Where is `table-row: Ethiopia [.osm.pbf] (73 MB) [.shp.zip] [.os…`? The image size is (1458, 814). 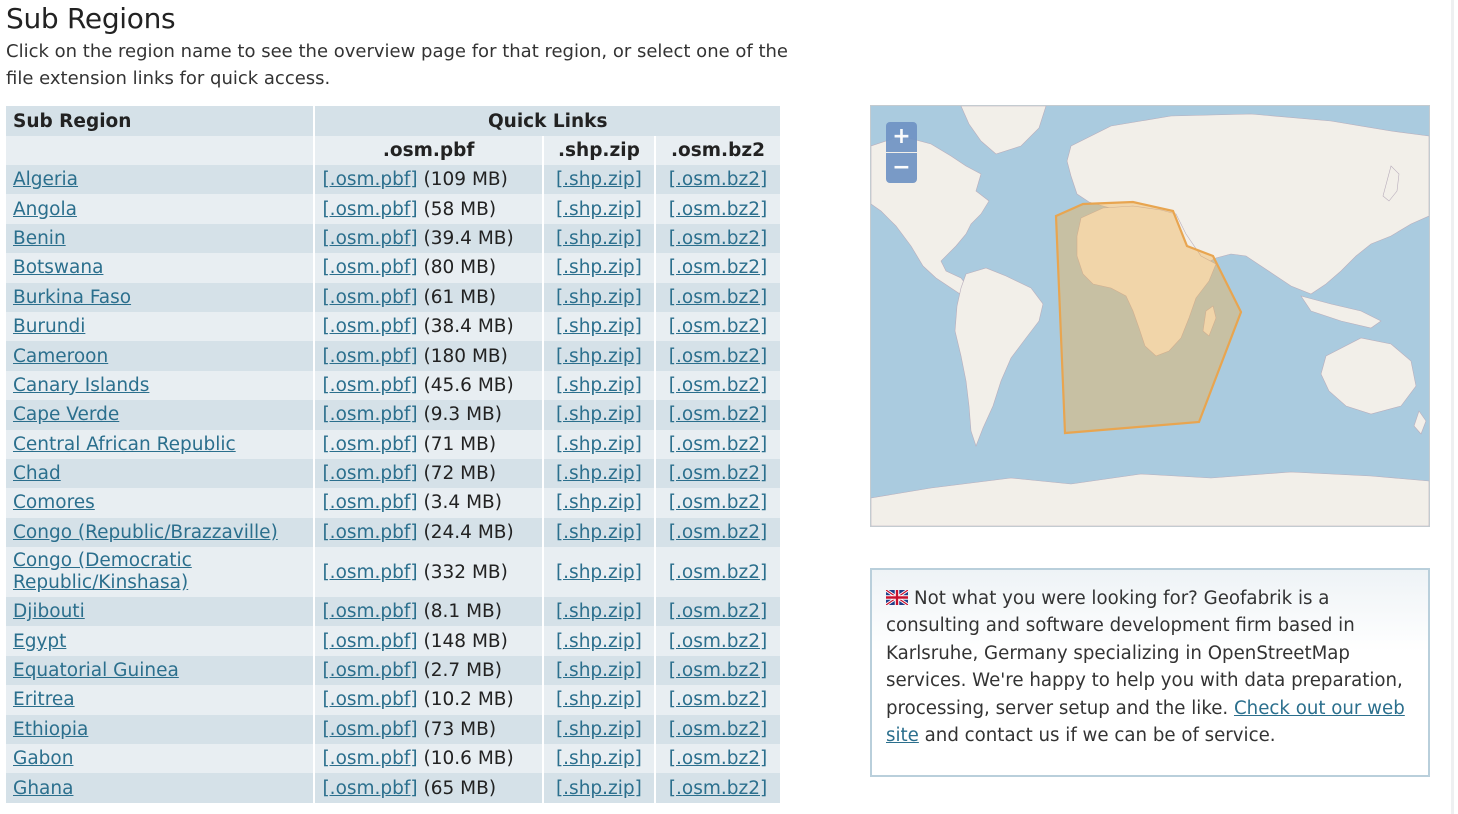 table-row: Ethiopia [.osm.pbf] (73 MB) [.shp.zip] [.os… is located at coordinates (393, 729).